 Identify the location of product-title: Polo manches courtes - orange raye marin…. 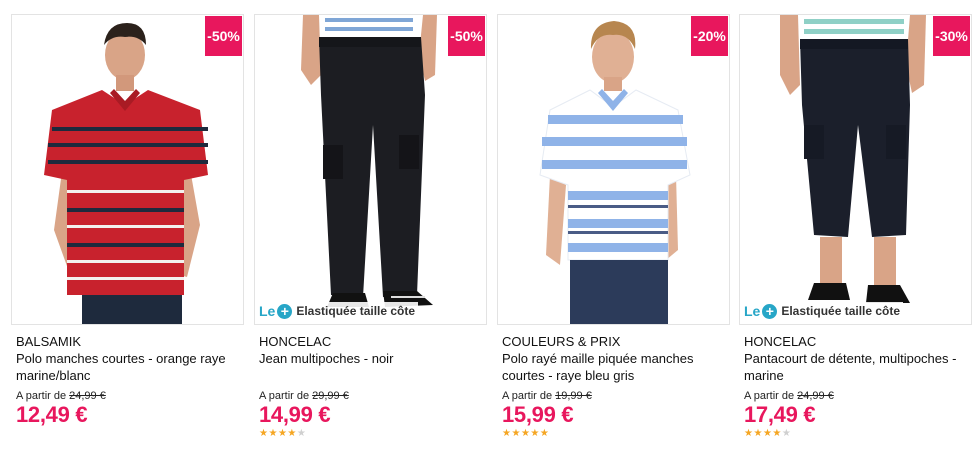
(130, 367).